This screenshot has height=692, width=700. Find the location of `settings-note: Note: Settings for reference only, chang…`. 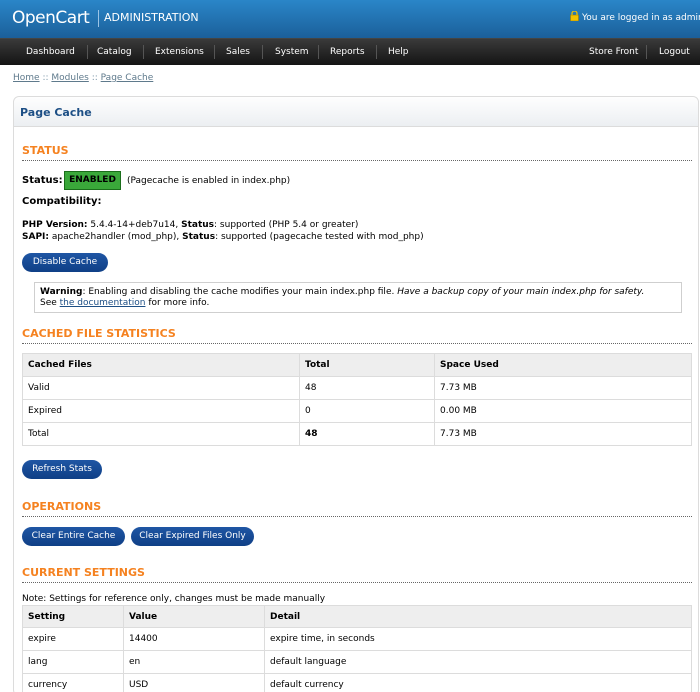

settings-note: Note: Settings for reference only, chang… is located at coordinates (174, 599).